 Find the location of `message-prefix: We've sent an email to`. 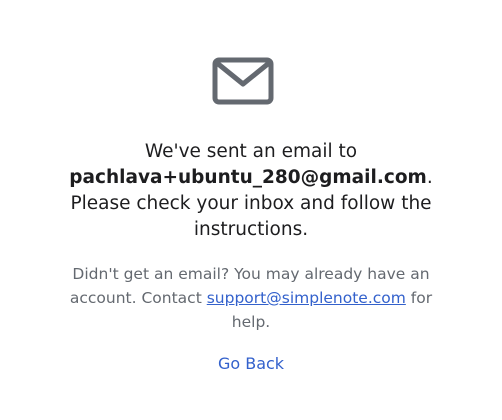

message-prefix: We've sent an email to is located at coordinates (251, 151).